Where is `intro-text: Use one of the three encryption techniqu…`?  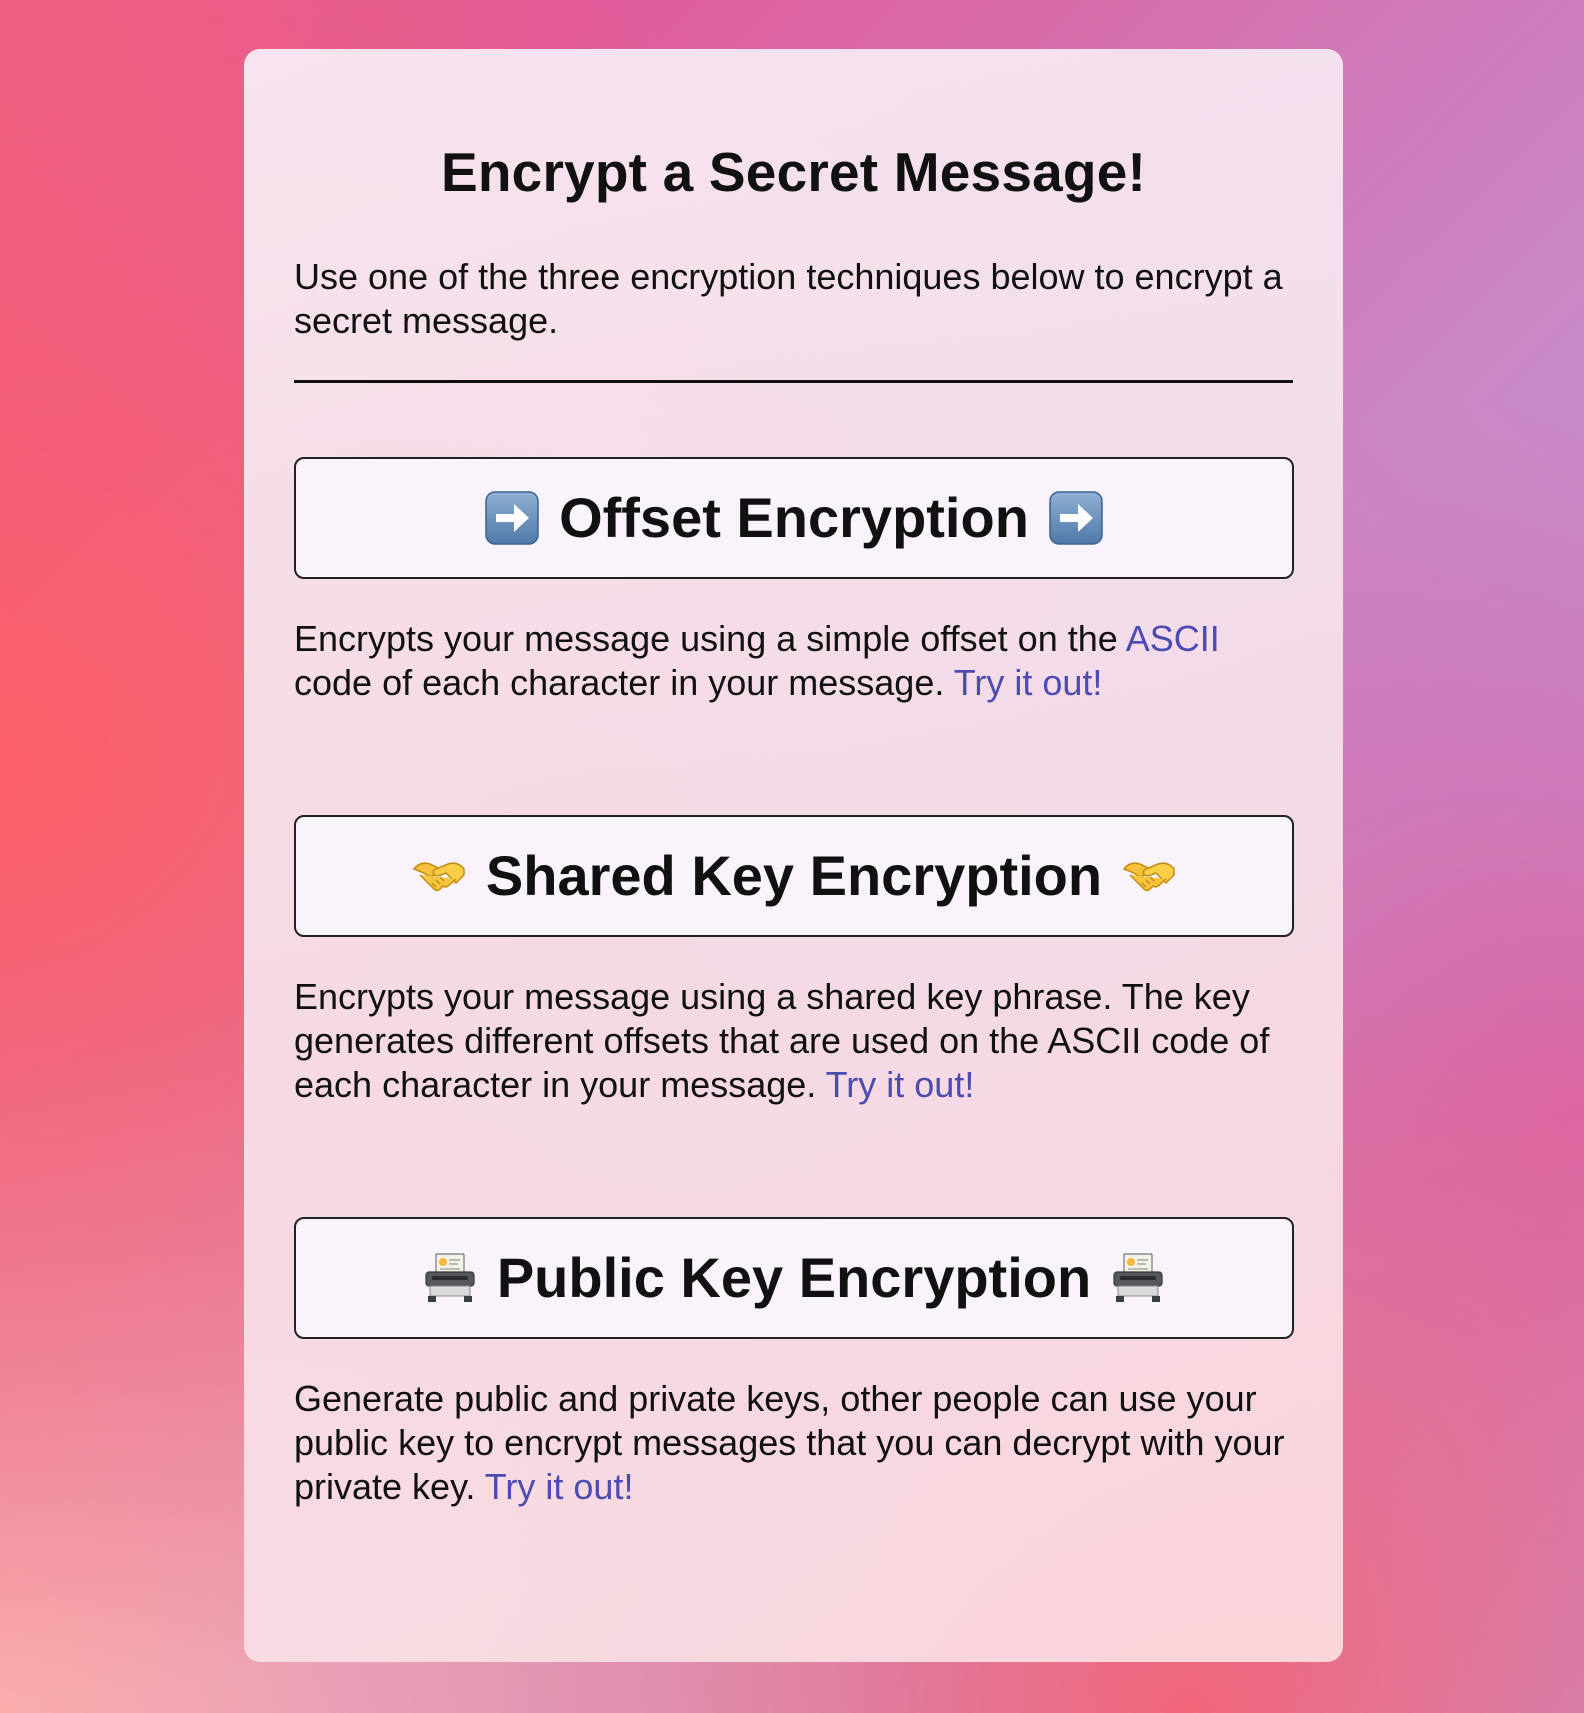 intro-text: Use one of the three encryption techniqu… is located at coordinates (788, 298).